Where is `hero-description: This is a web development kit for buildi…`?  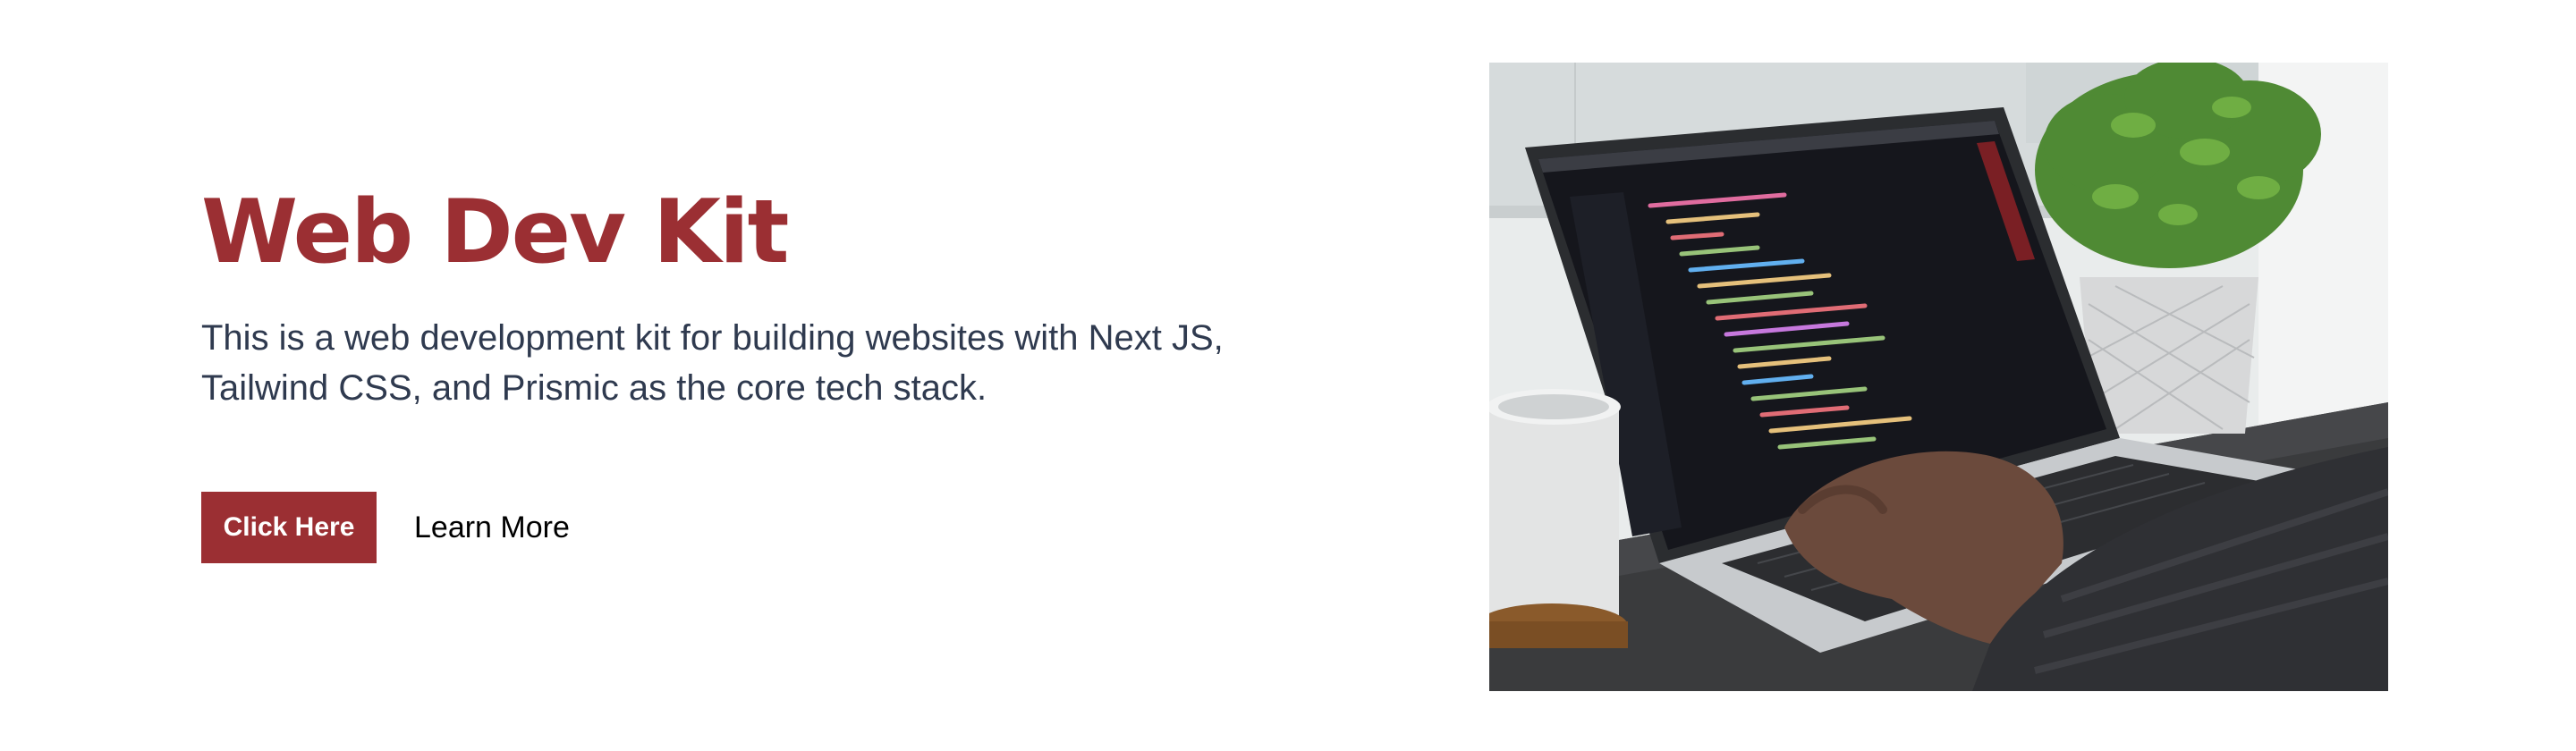 hero-description: This is a web development kit for buildi… is located at coordinates (712, 363).